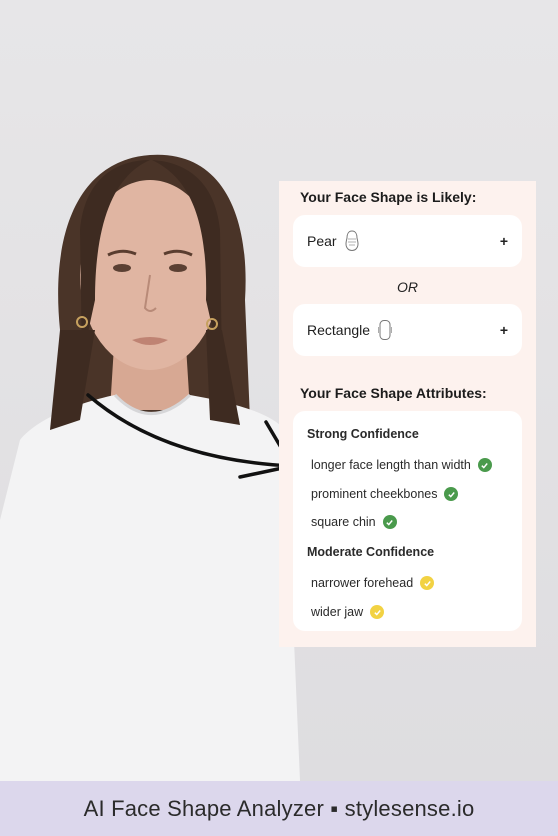  What do you see at coordinates (339, 330) in the screenshot?
I see `shape-label: Rectangle` at bounding box center [339, 330].